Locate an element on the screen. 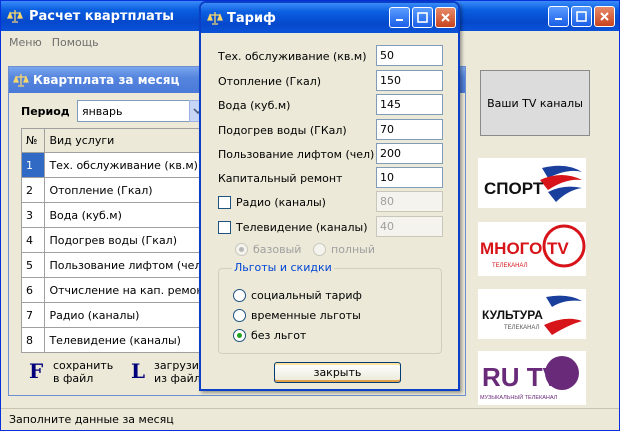  row-service: Отчисление на кап. ремонт is located at coordinates (127, 290).